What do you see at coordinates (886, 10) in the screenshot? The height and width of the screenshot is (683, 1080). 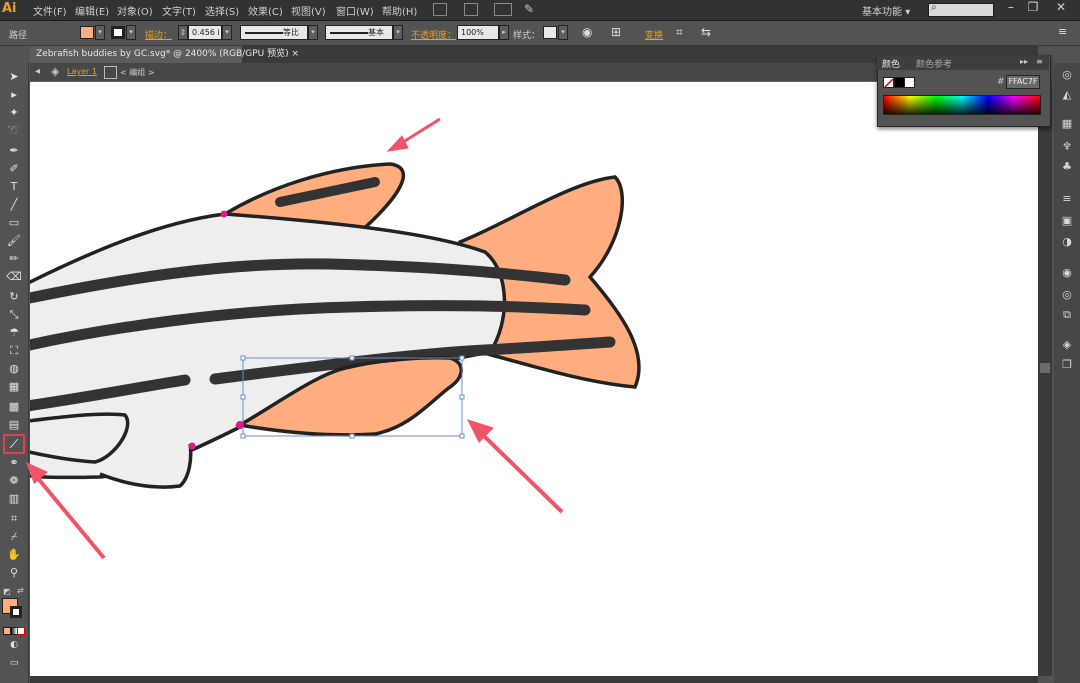 I see `workspace-switcher: 基本功能 ▾` at bounding box center [886, 10].